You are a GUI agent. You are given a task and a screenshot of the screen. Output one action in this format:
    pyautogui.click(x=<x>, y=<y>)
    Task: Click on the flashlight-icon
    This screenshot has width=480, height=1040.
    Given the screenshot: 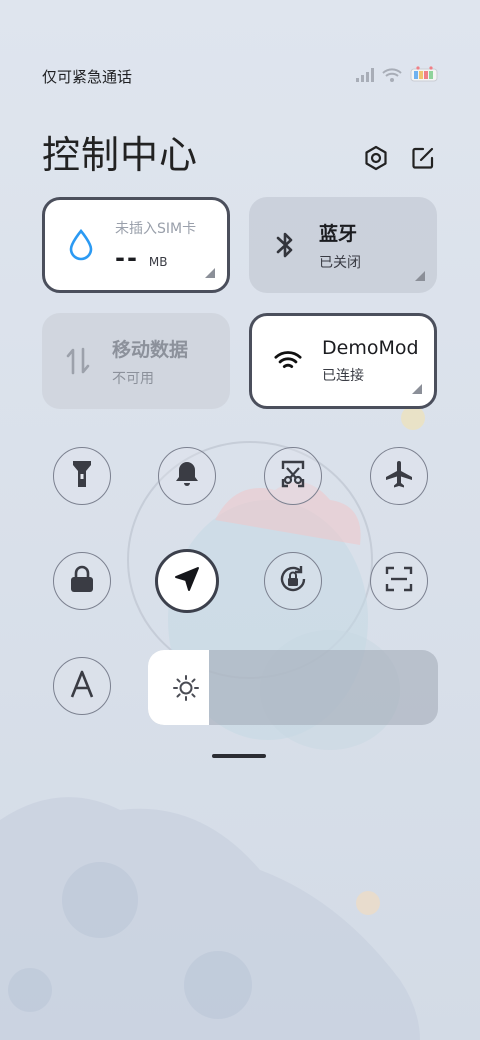 What is the action you would take?
    pyautogui.click(x=82, y=476)
    